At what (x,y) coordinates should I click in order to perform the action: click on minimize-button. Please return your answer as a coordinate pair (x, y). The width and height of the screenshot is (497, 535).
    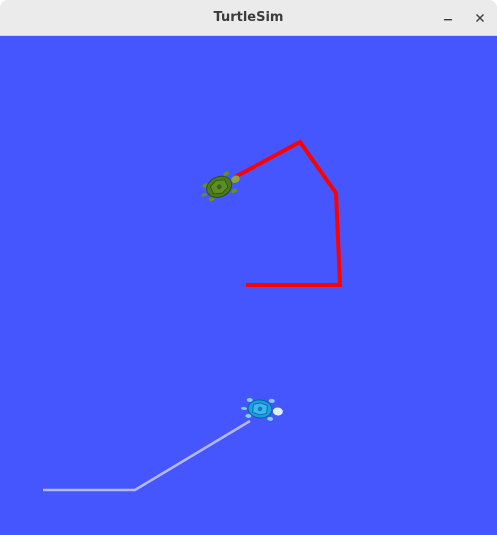
    Looking at the image, I should click on (448, 18).